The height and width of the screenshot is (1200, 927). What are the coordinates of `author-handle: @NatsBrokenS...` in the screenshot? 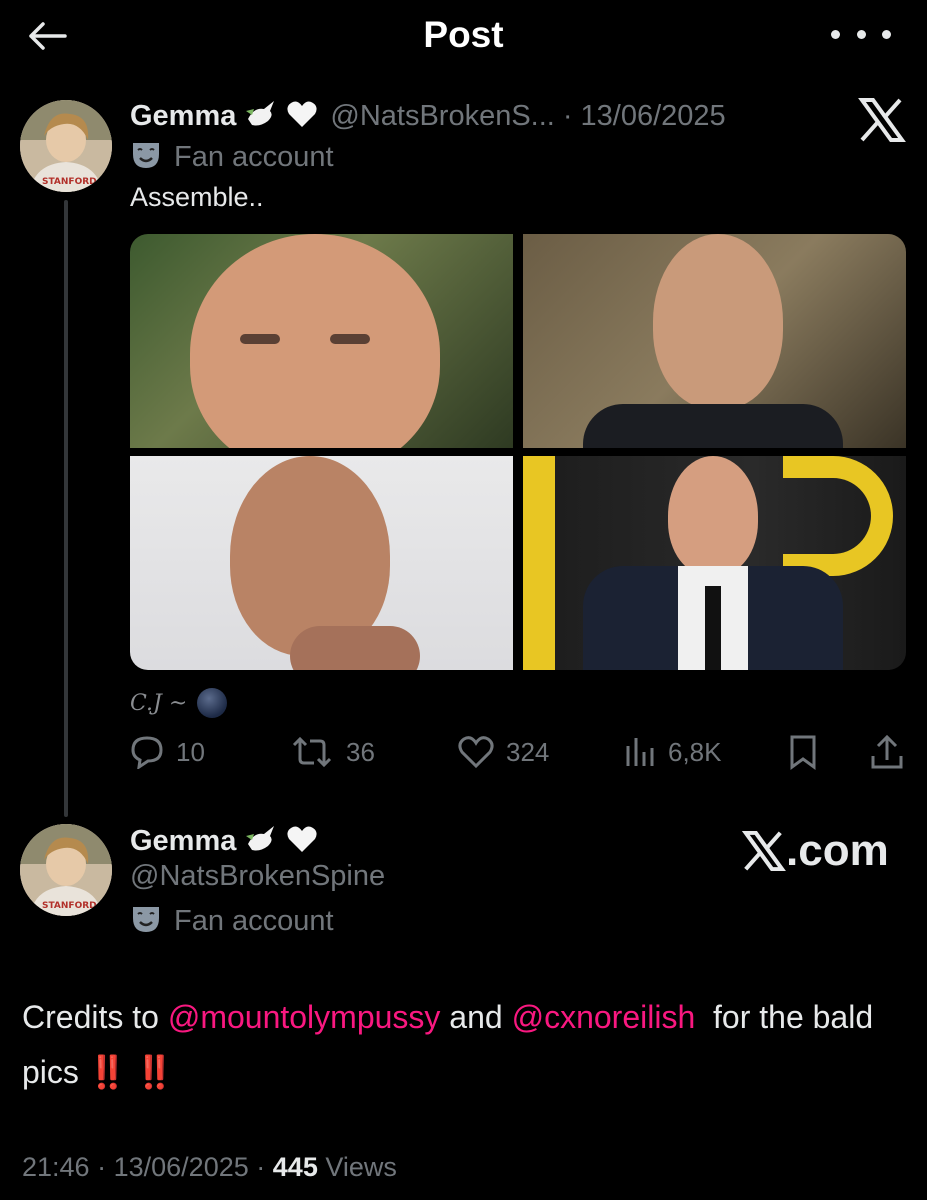 It's located at (442, 116).